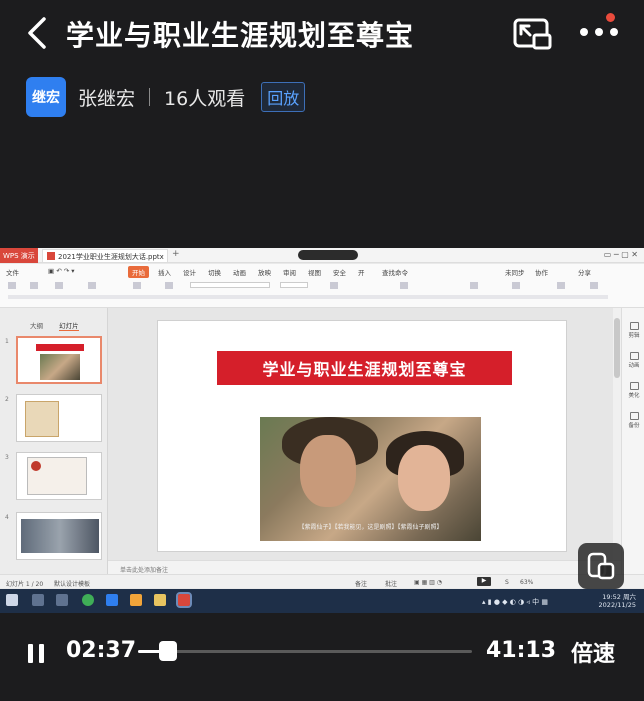  I want to click on replay-badge: 回放, so click(283, 97).